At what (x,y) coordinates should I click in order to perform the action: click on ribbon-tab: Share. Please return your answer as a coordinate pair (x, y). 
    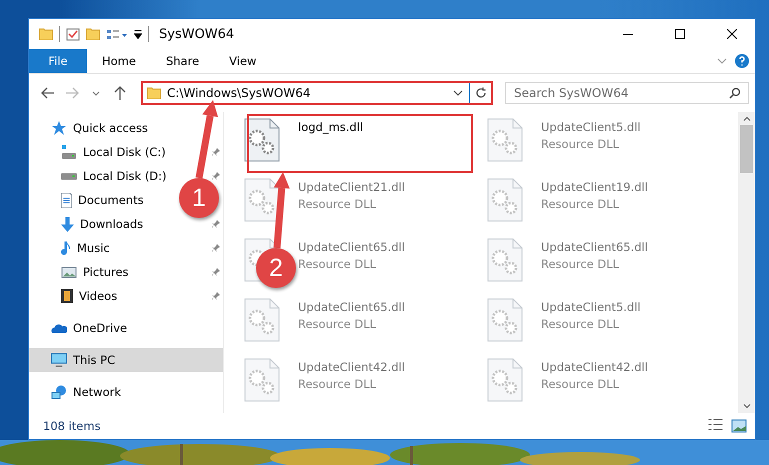
    Looking at the image, I should click on (182, 61).